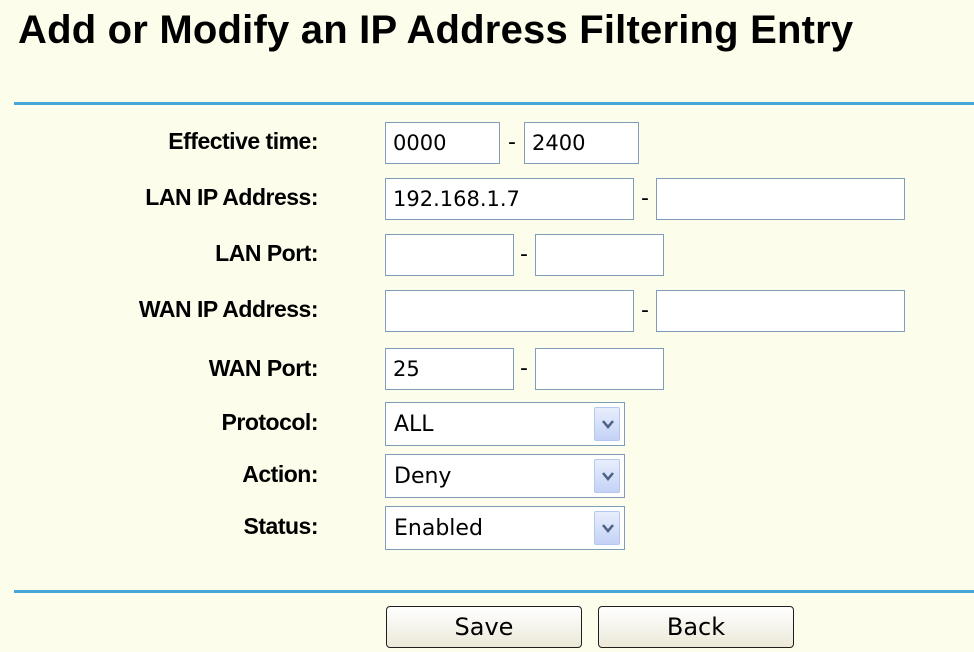 The image size is (974, 652). Describe the element at coordinates (228, 309) in the screenshot. I see `wan-ip-label: WAN IP Address:` at that location.